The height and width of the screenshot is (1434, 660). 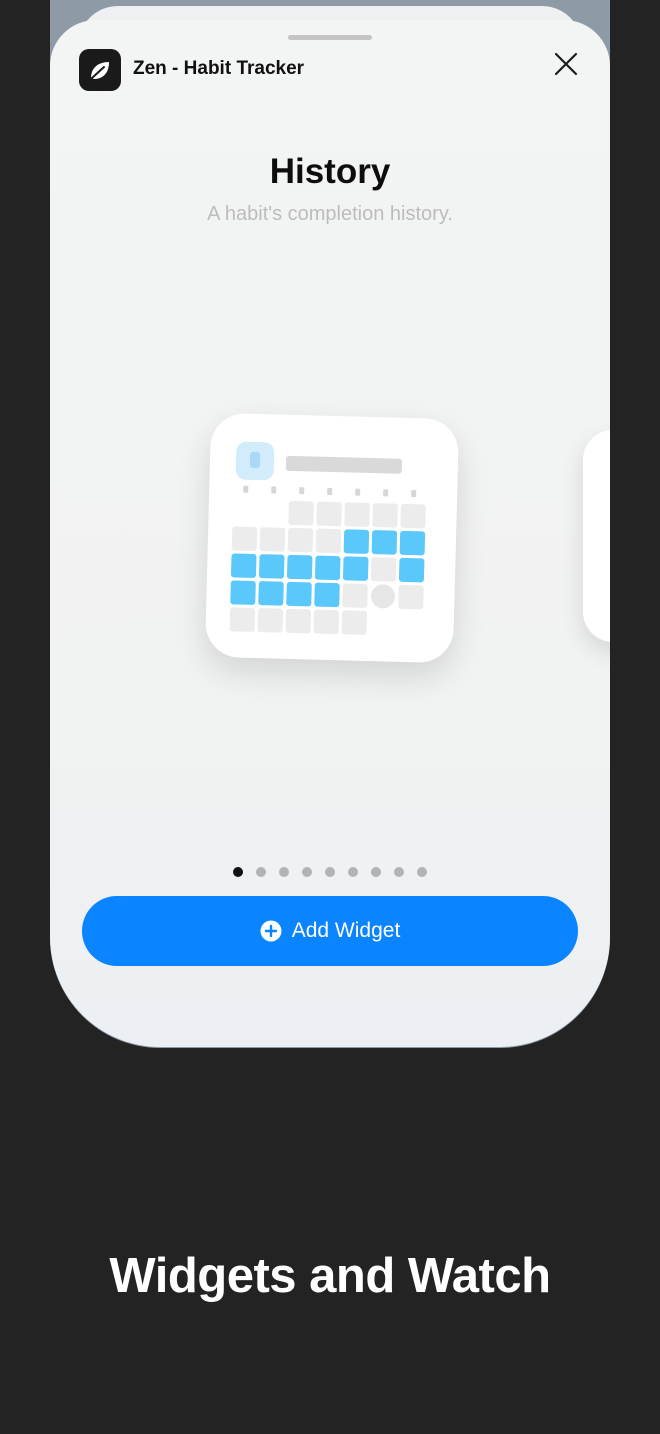 What do you see at coordinates (330, 37) in the screenshot?
I see `sheet-grabber` at bounding box center [330, 37].